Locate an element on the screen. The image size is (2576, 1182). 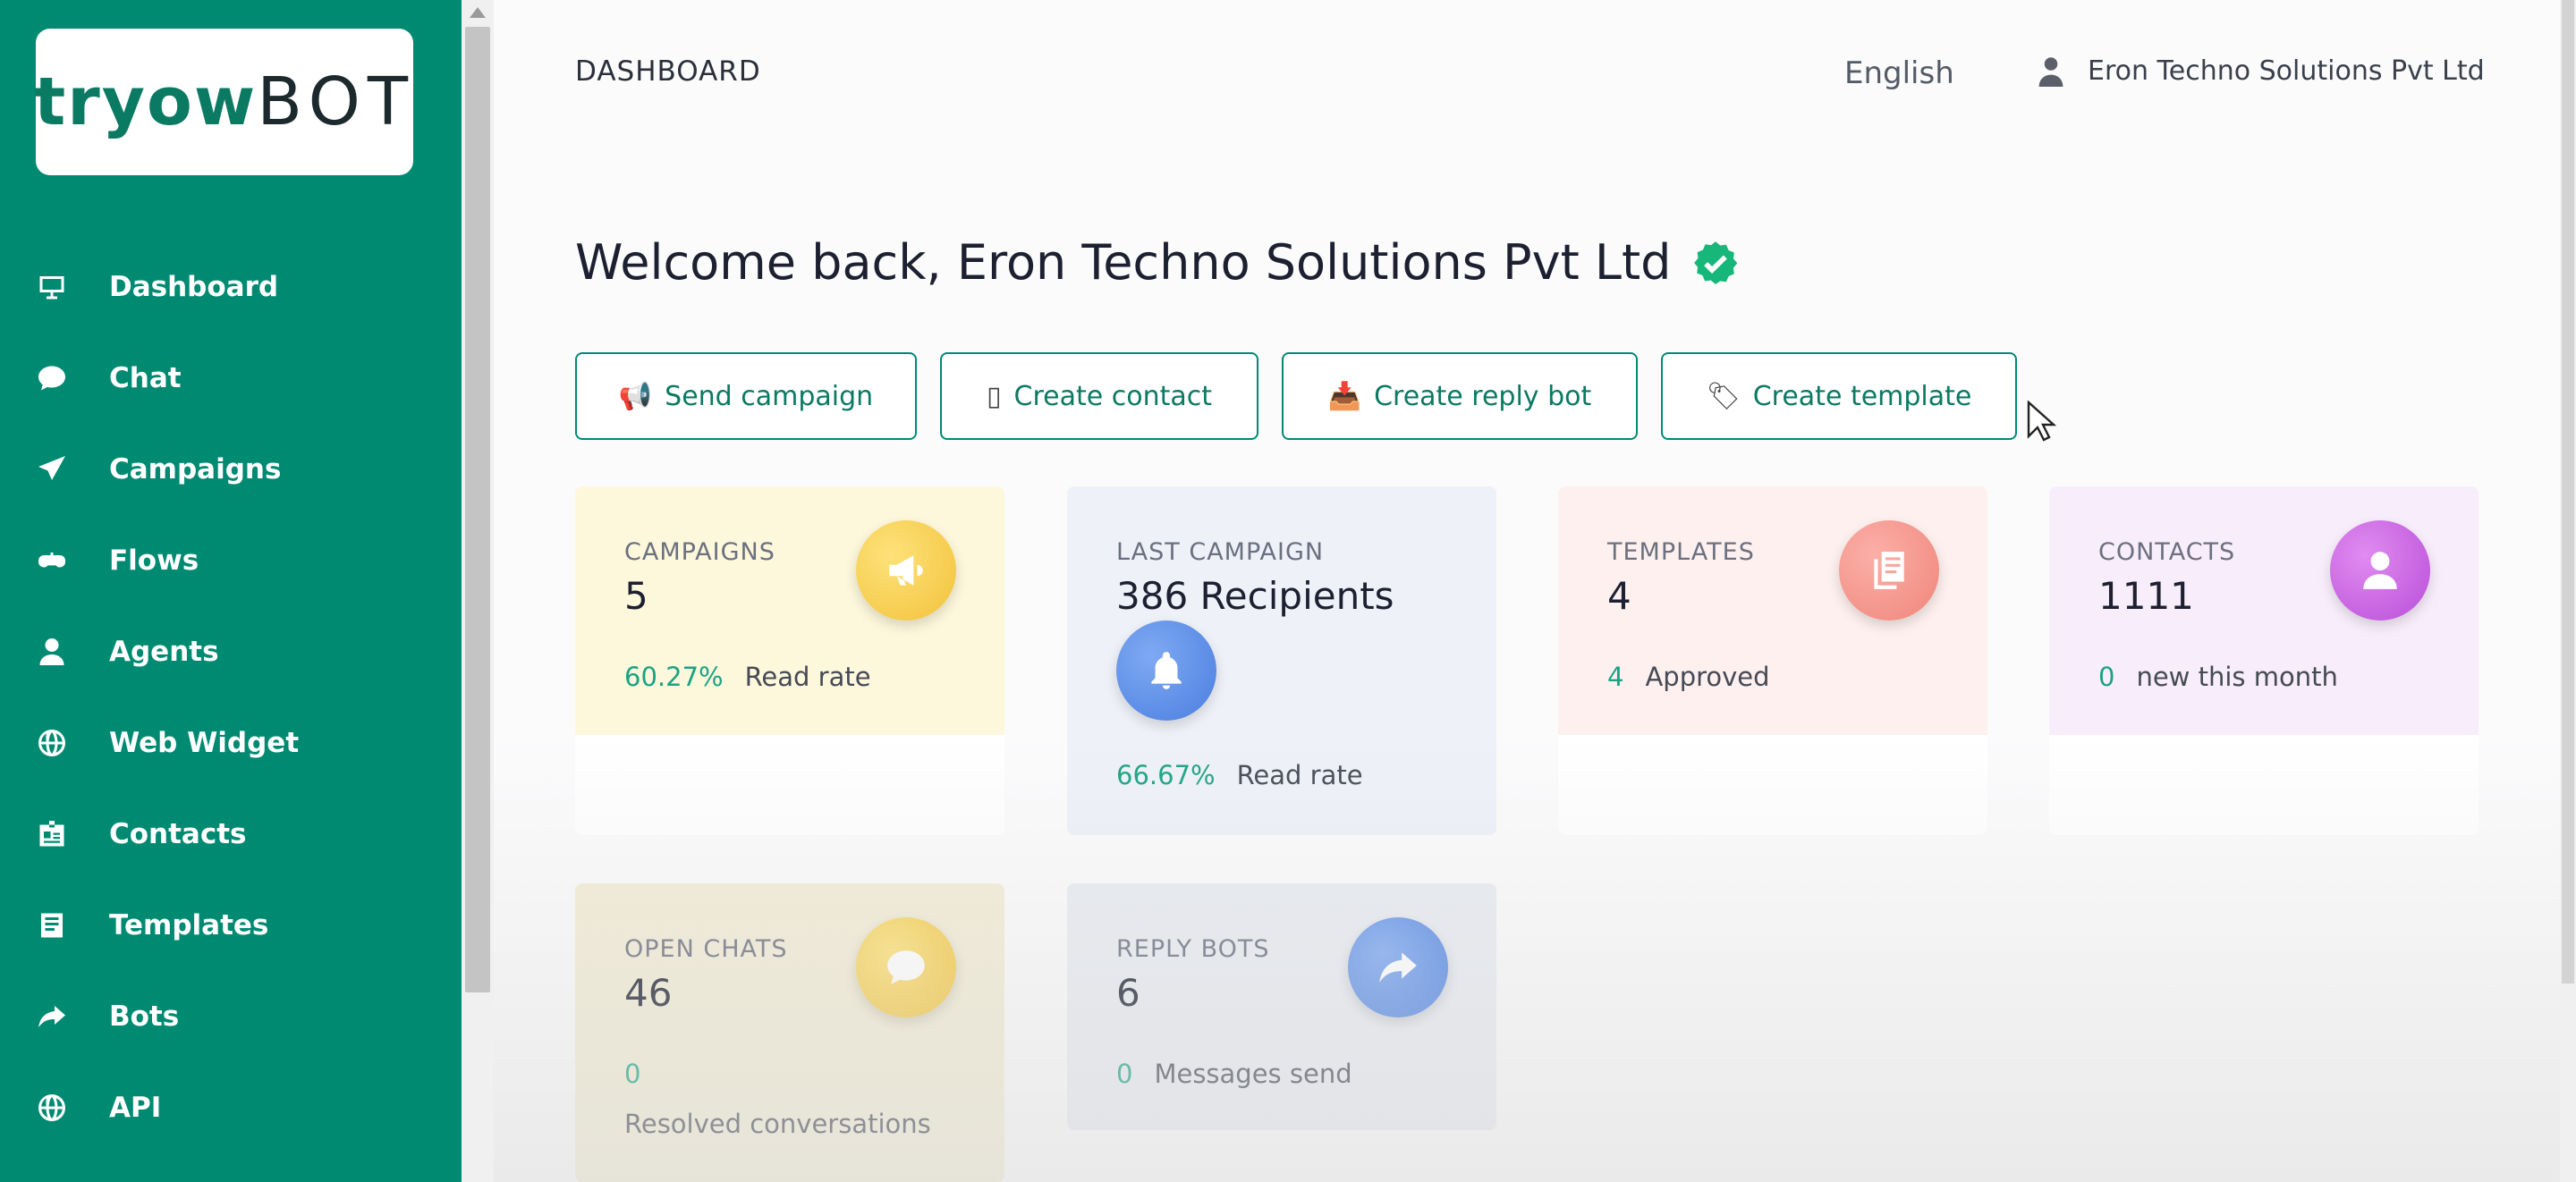
page-scrollbar is located at coordinates (2568, 591).